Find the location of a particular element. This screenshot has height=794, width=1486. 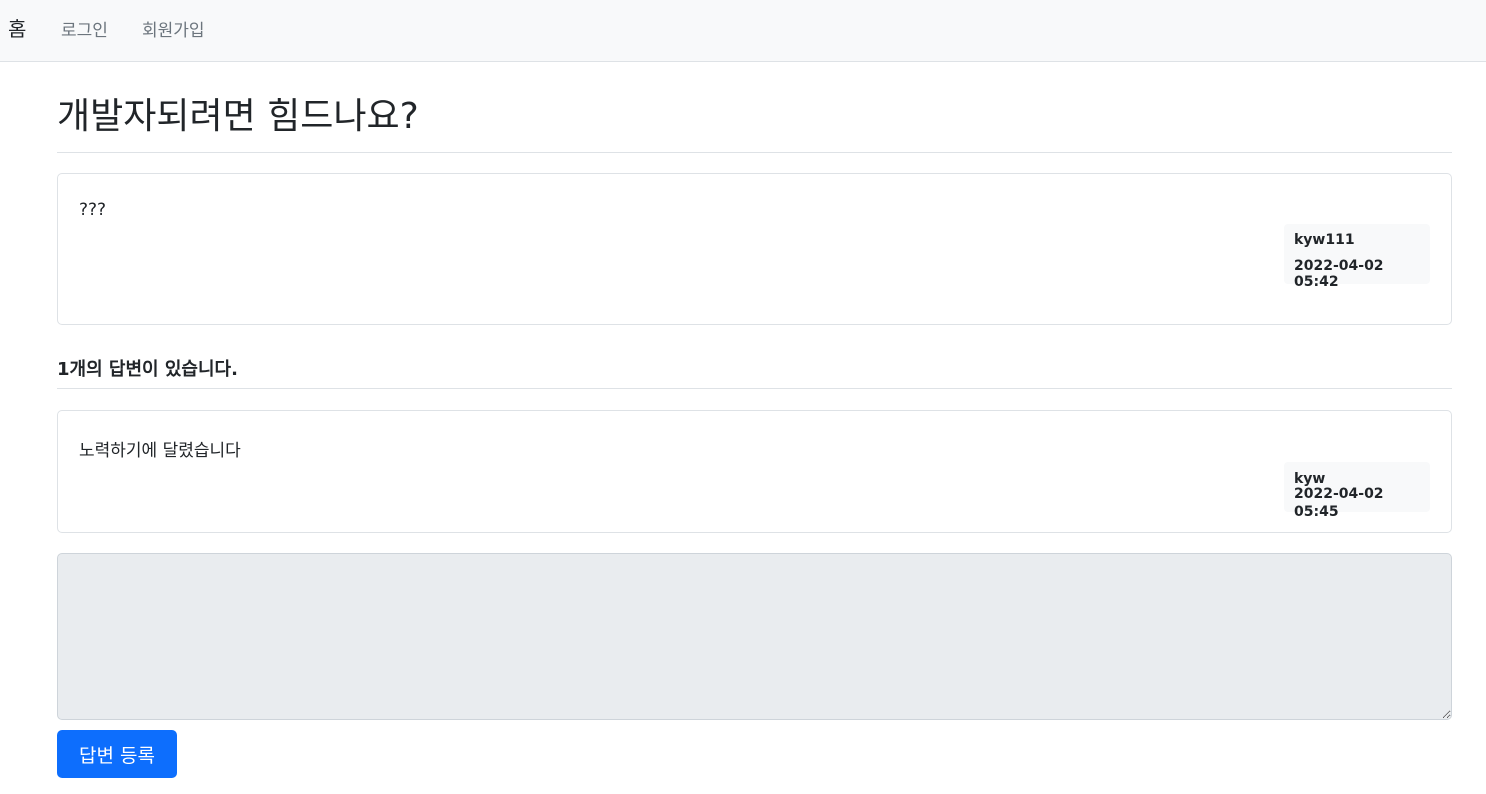

answer-meta: kyw 2022-04-02 05:45 is located at coordinates (1357, 491).